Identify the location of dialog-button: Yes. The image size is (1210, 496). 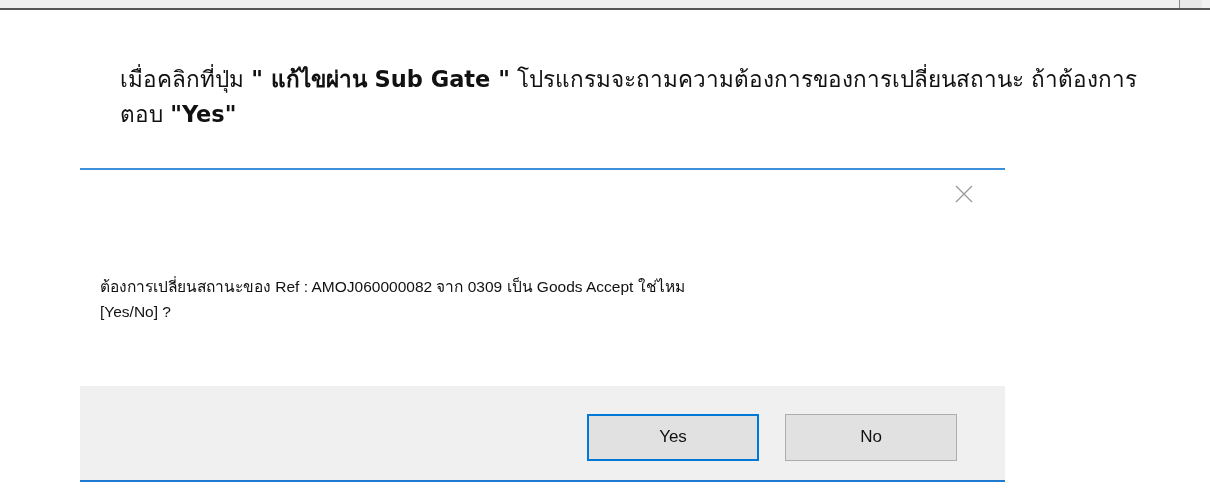
(673, 437).